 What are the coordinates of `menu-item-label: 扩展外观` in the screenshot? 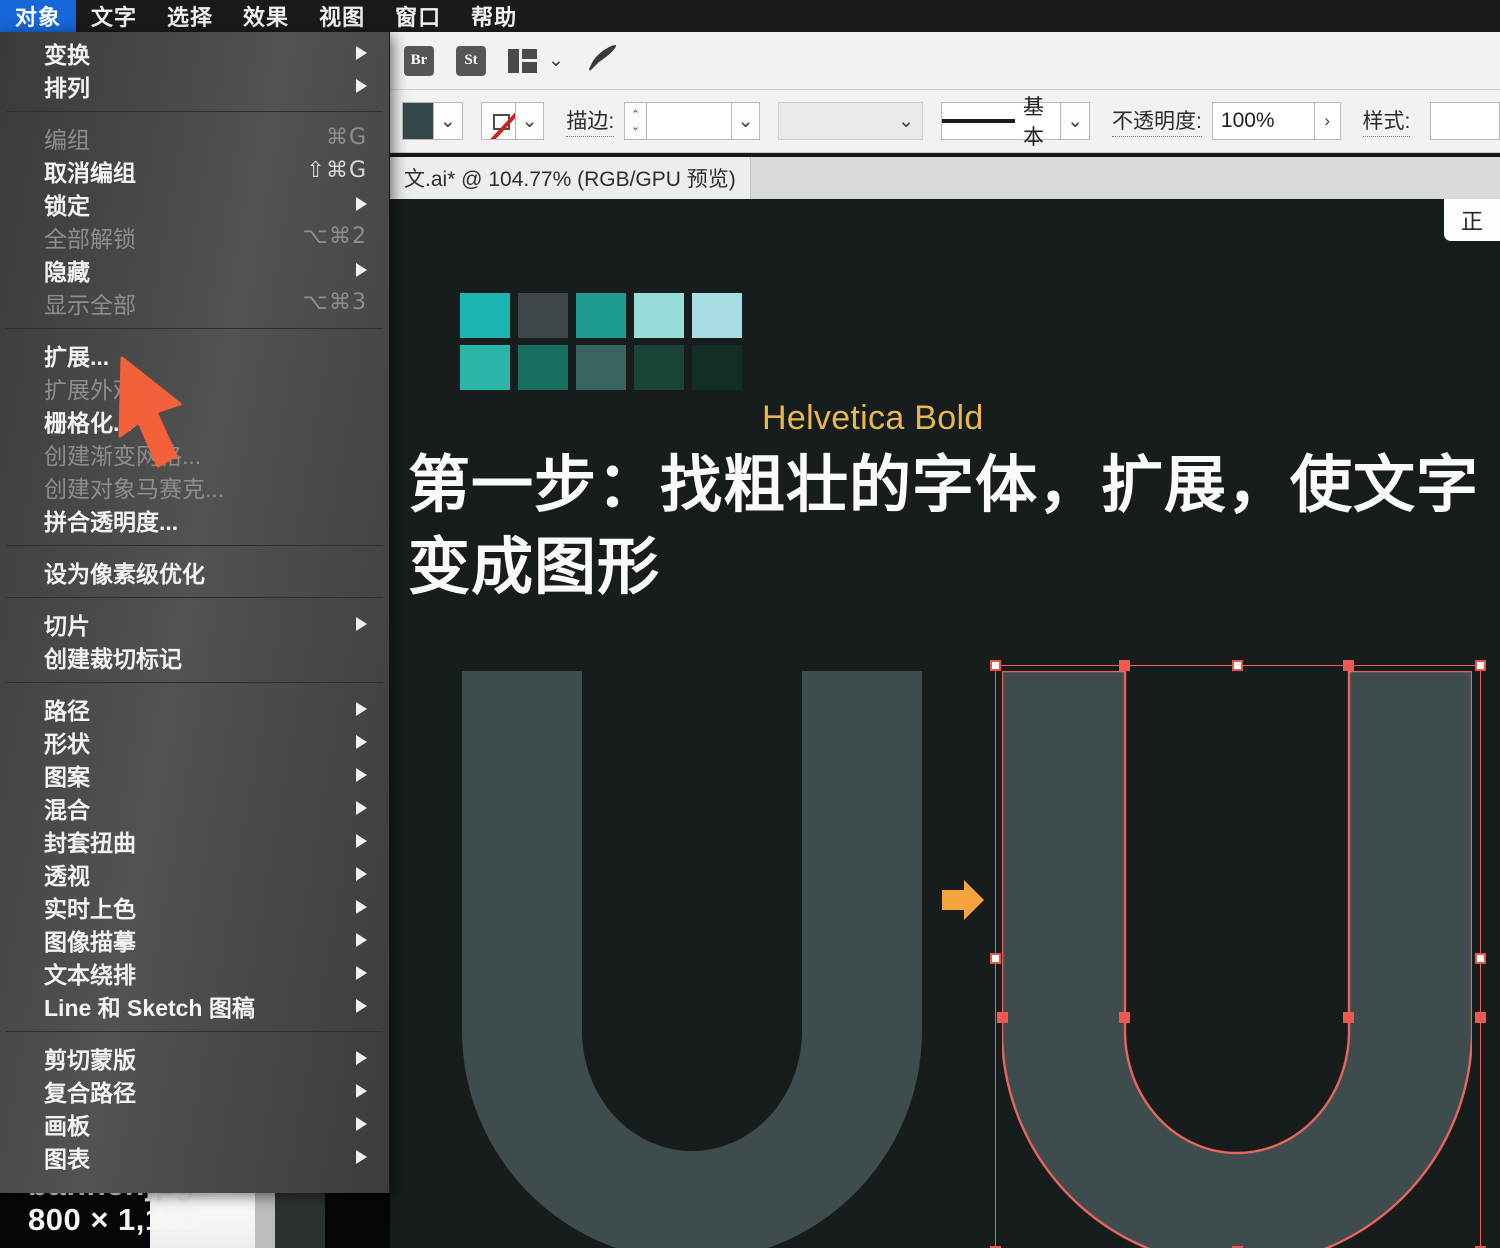 It's located at (90, 389).